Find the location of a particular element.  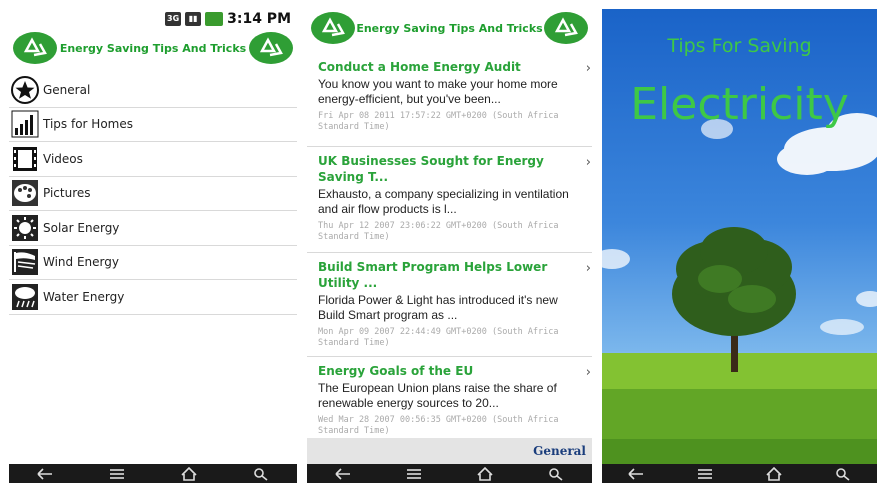

menu-item-label: Videos is located at coordinates (63, 158).